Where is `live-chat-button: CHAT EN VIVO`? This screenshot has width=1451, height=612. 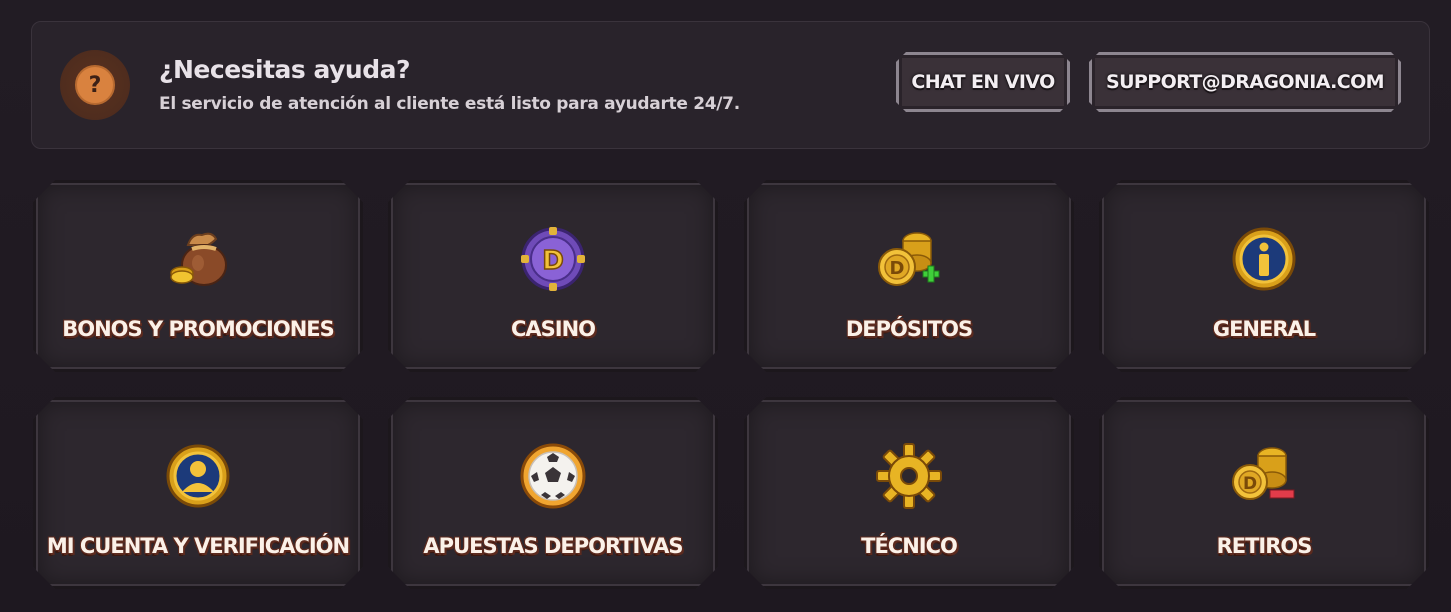 live-chat-button: CHAT EN VIVO is located at coordinates (983, 82).